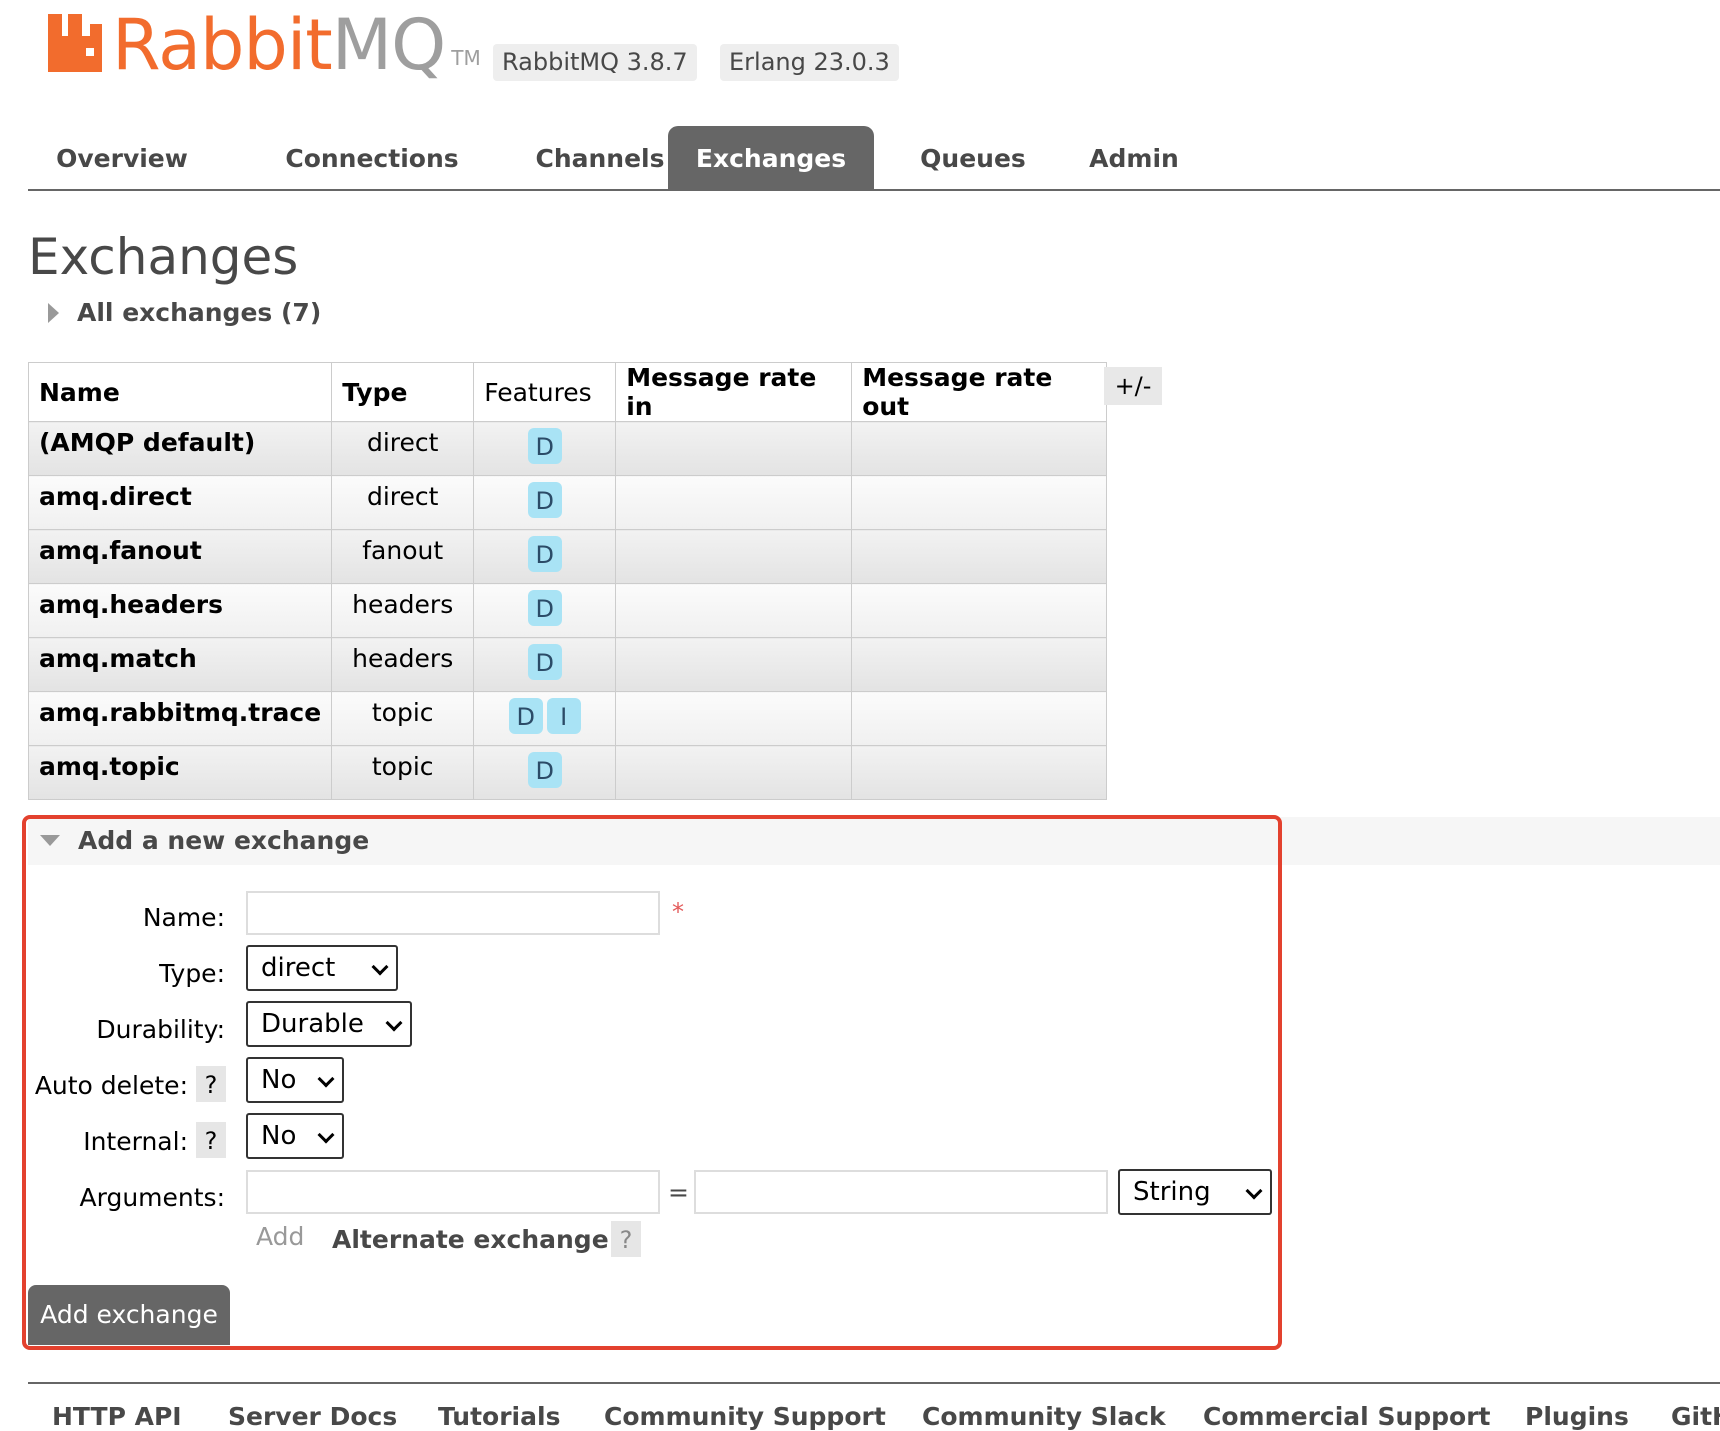  What do you see at coordinates (372, 157) in the screenshot?
I see `tab-connections: Connections` at bounding box center [372, 157].